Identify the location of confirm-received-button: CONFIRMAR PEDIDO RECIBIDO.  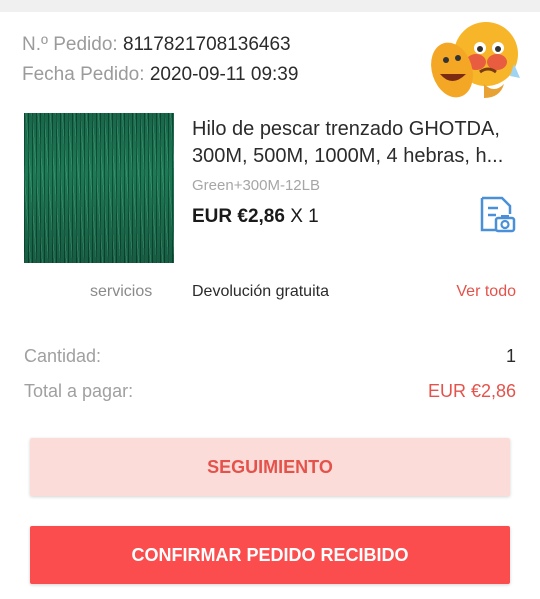
(270, 555).